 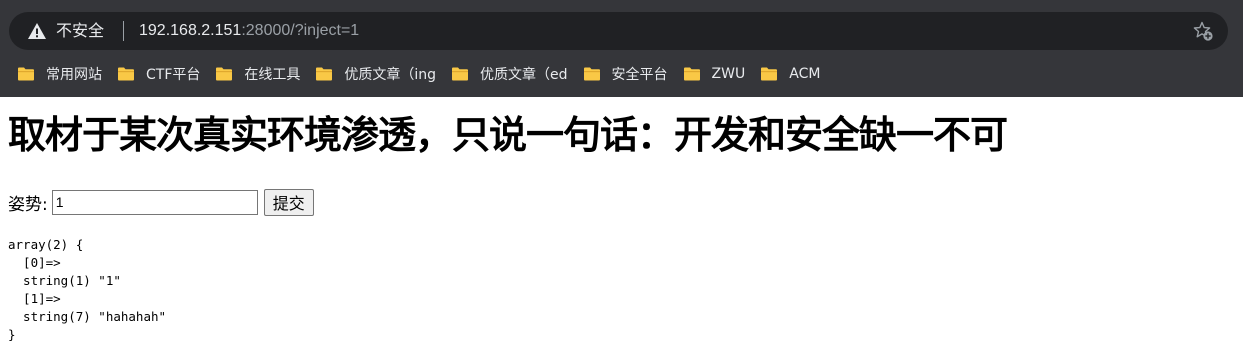 What do you see at coordinates (805, 74) in the screenshot?
I see `bookmark-label: ACM` at bounding box center [805, 74].